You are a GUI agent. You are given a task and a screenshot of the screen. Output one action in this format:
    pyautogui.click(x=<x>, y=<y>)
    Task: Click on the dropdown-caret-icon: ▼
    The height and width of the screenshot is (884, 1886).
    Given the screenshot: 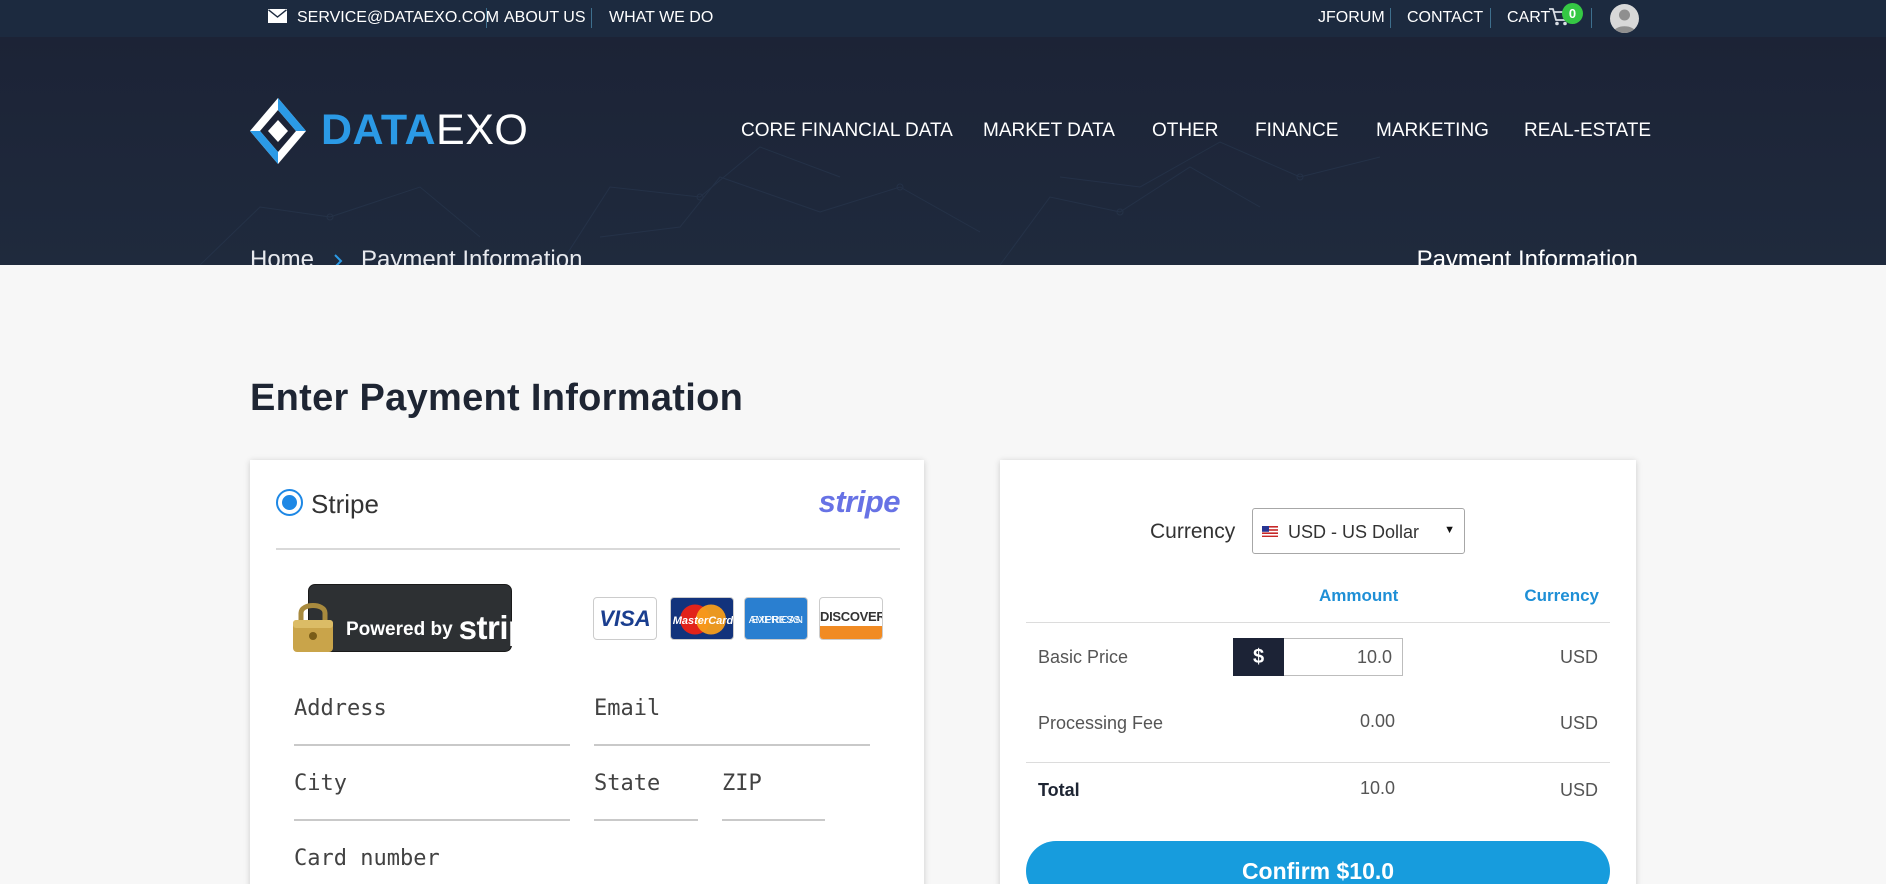 What is the action you would take?
    pyautogui.click(x=1449, y=530)
    